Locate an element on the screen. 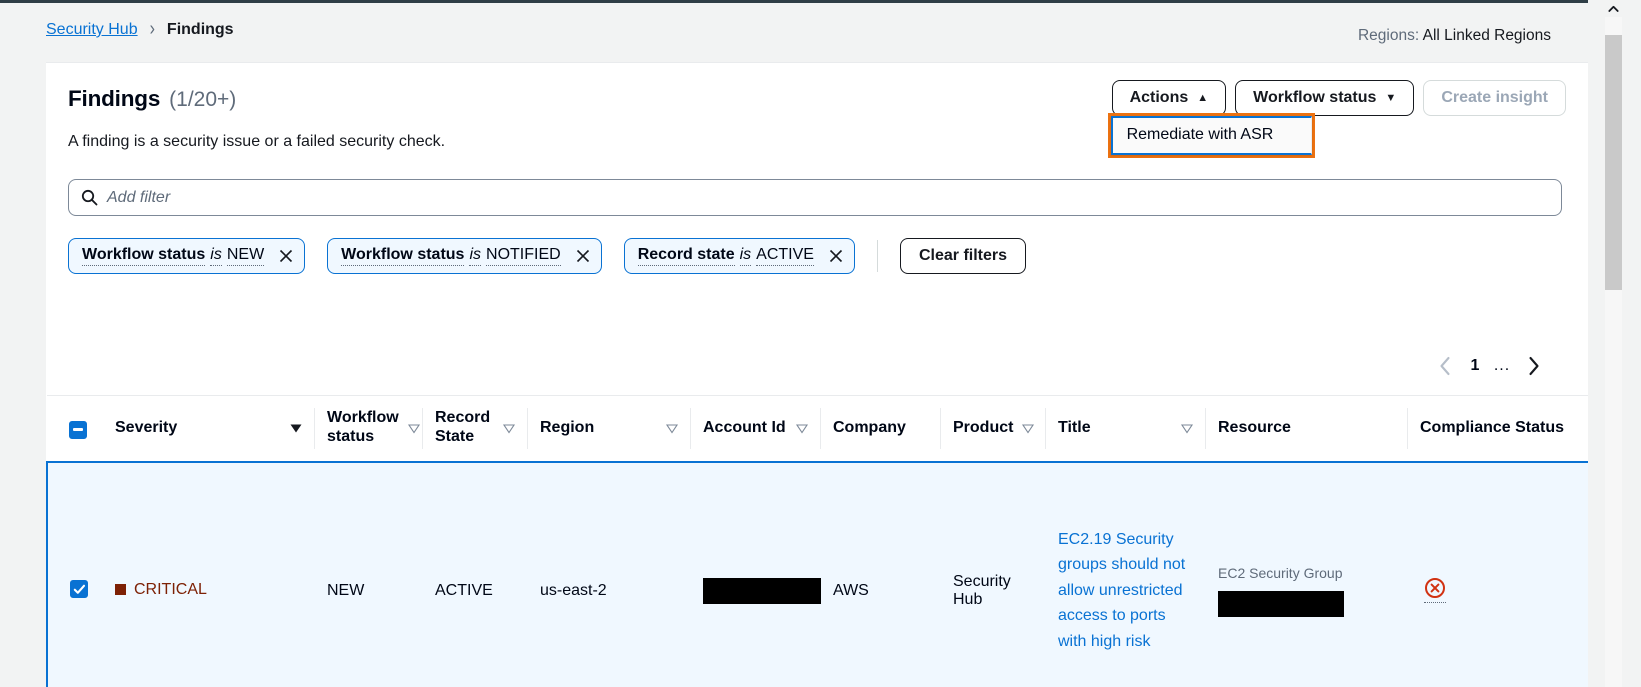 Image resolution: width=1641 pixels, height=687 pixels. chevron-up-icon is located at coordinates (1613, 8).